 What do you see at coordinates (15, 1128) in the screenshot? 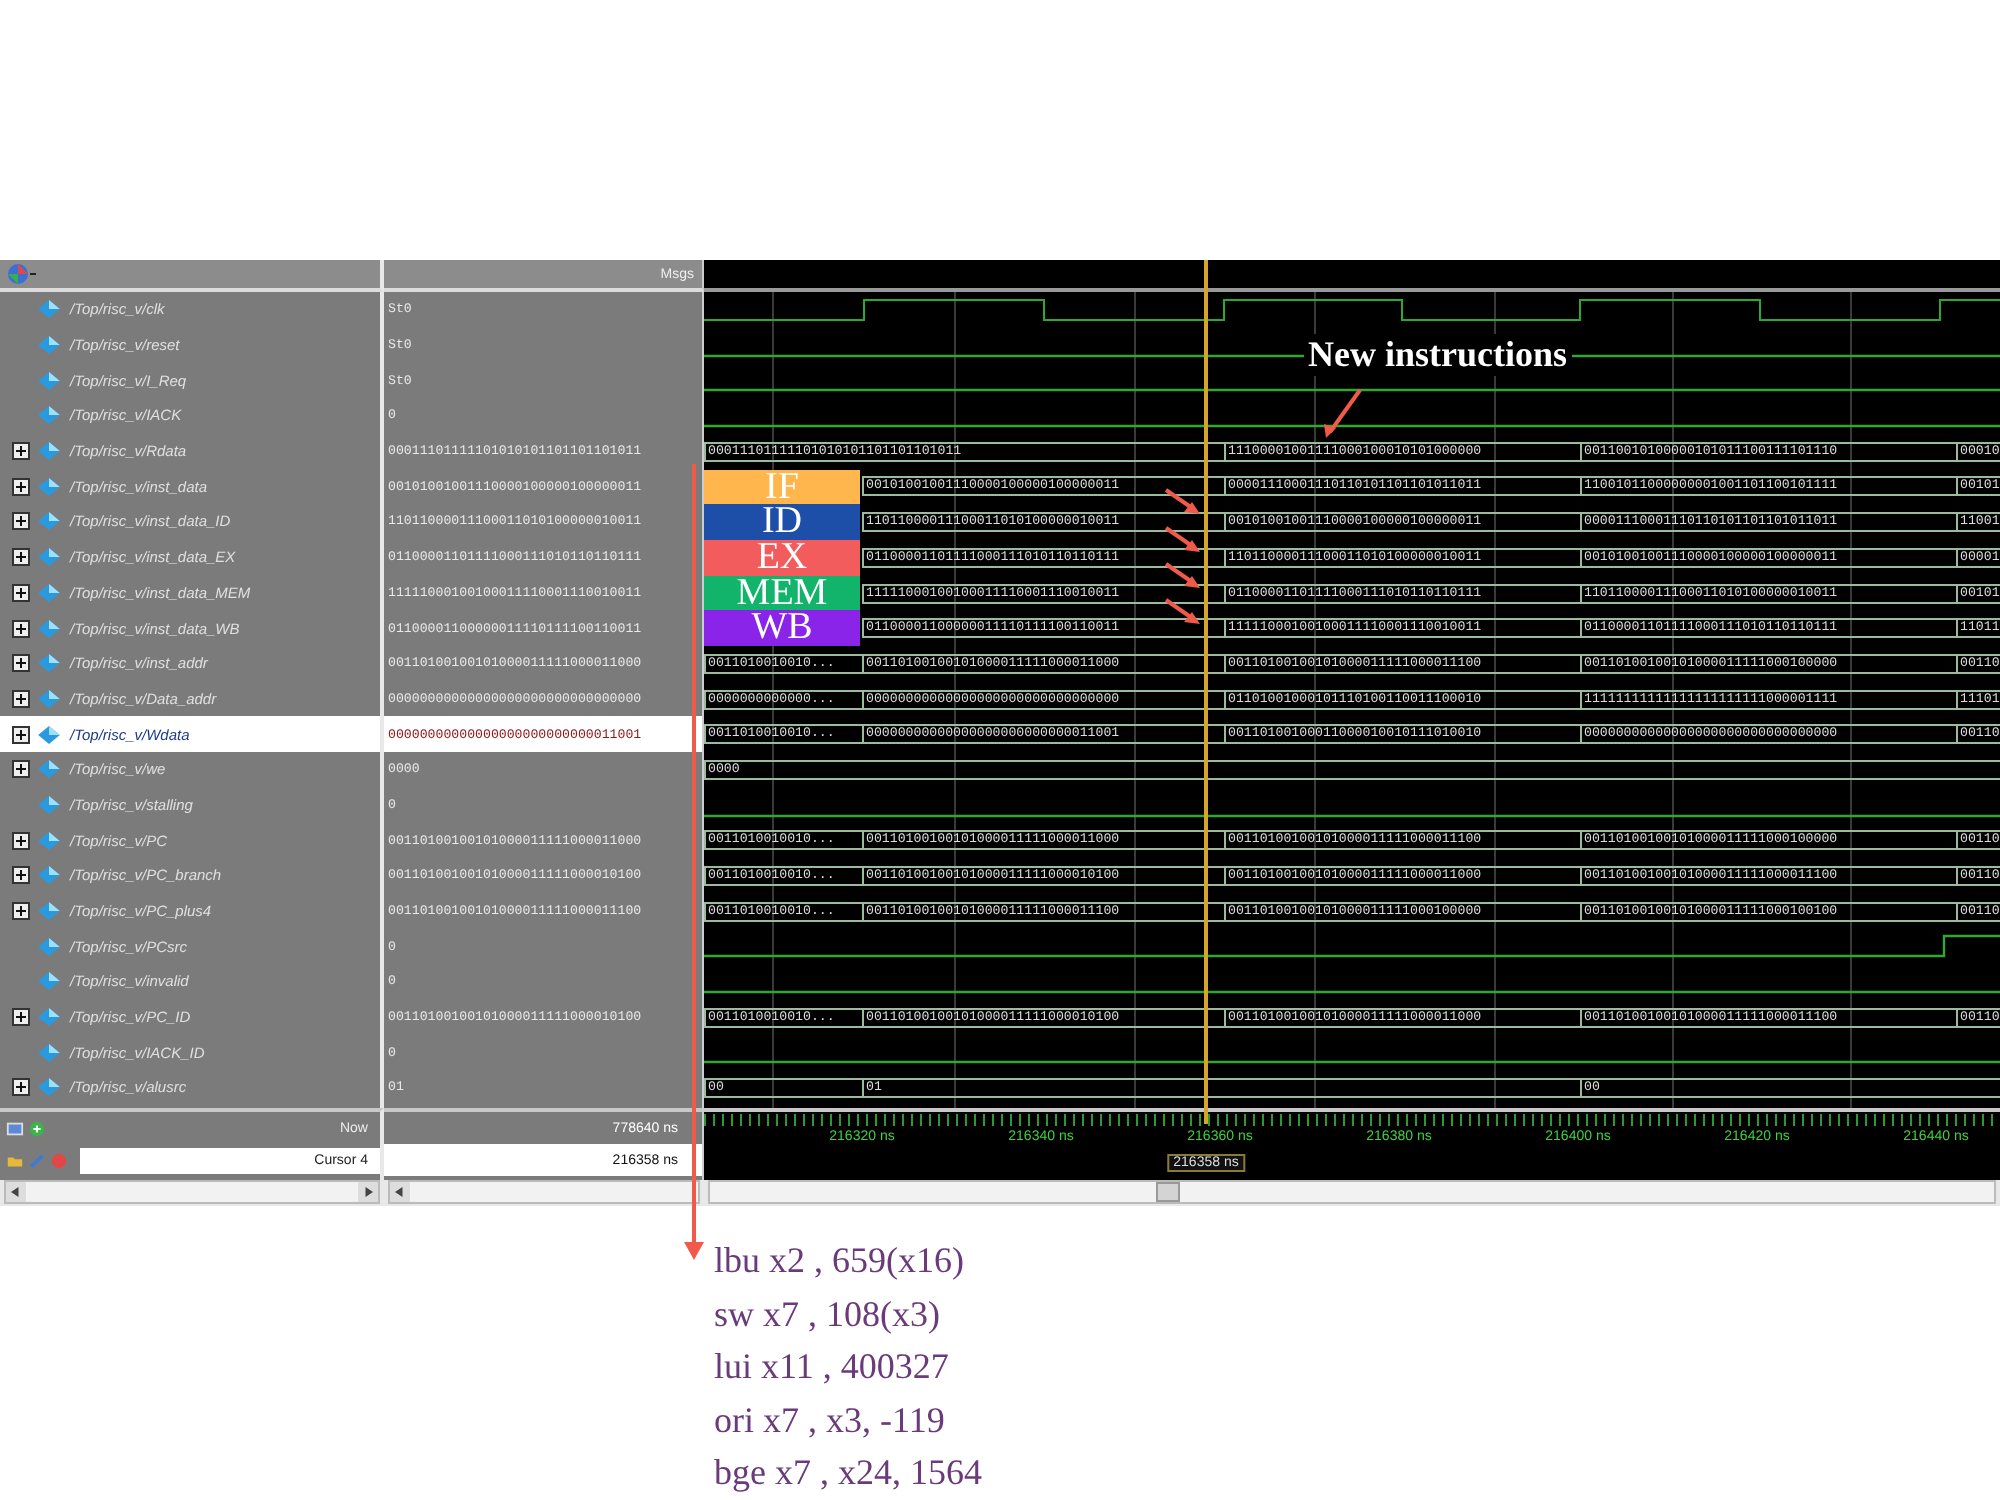
I see `window-icon` at bounding box center [15, 1128].